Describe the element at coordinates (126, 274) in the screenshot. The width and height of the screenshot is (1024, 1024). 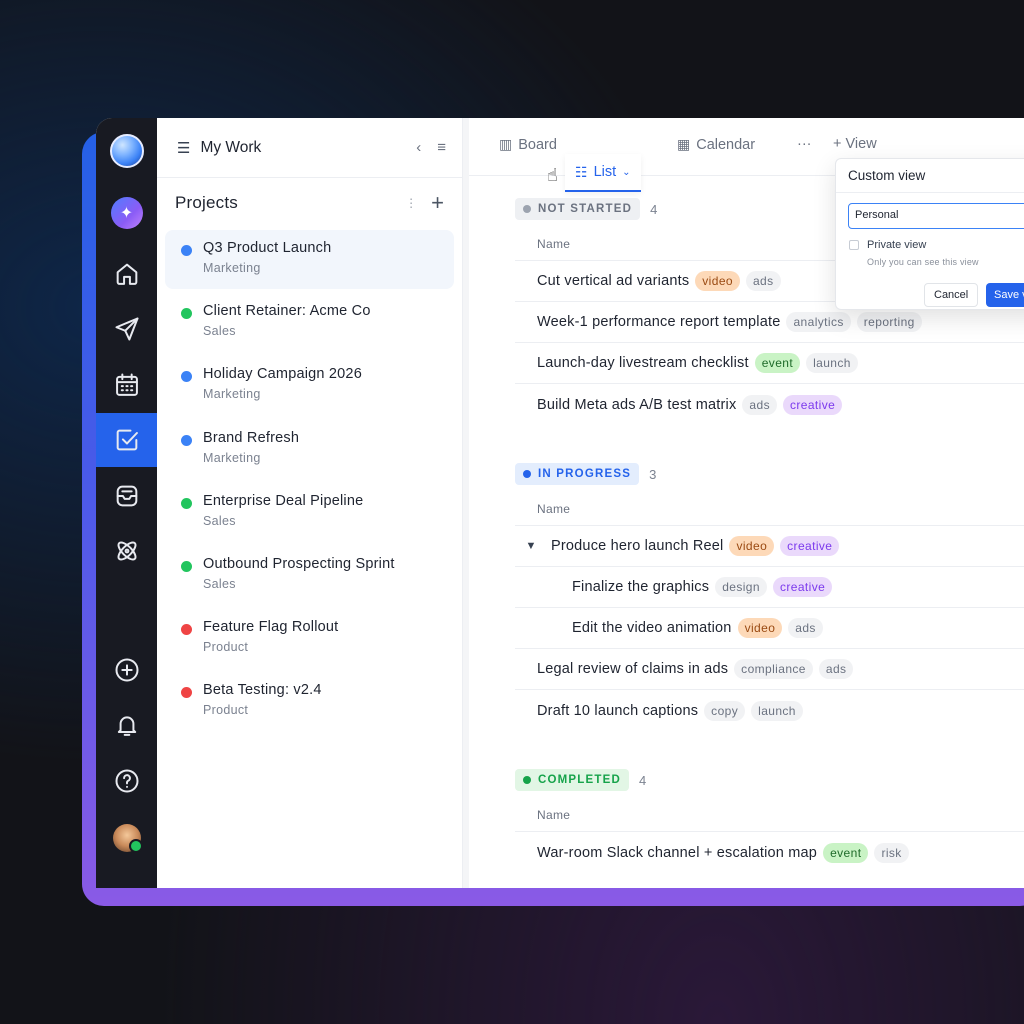
I see `nav-home` at that location.